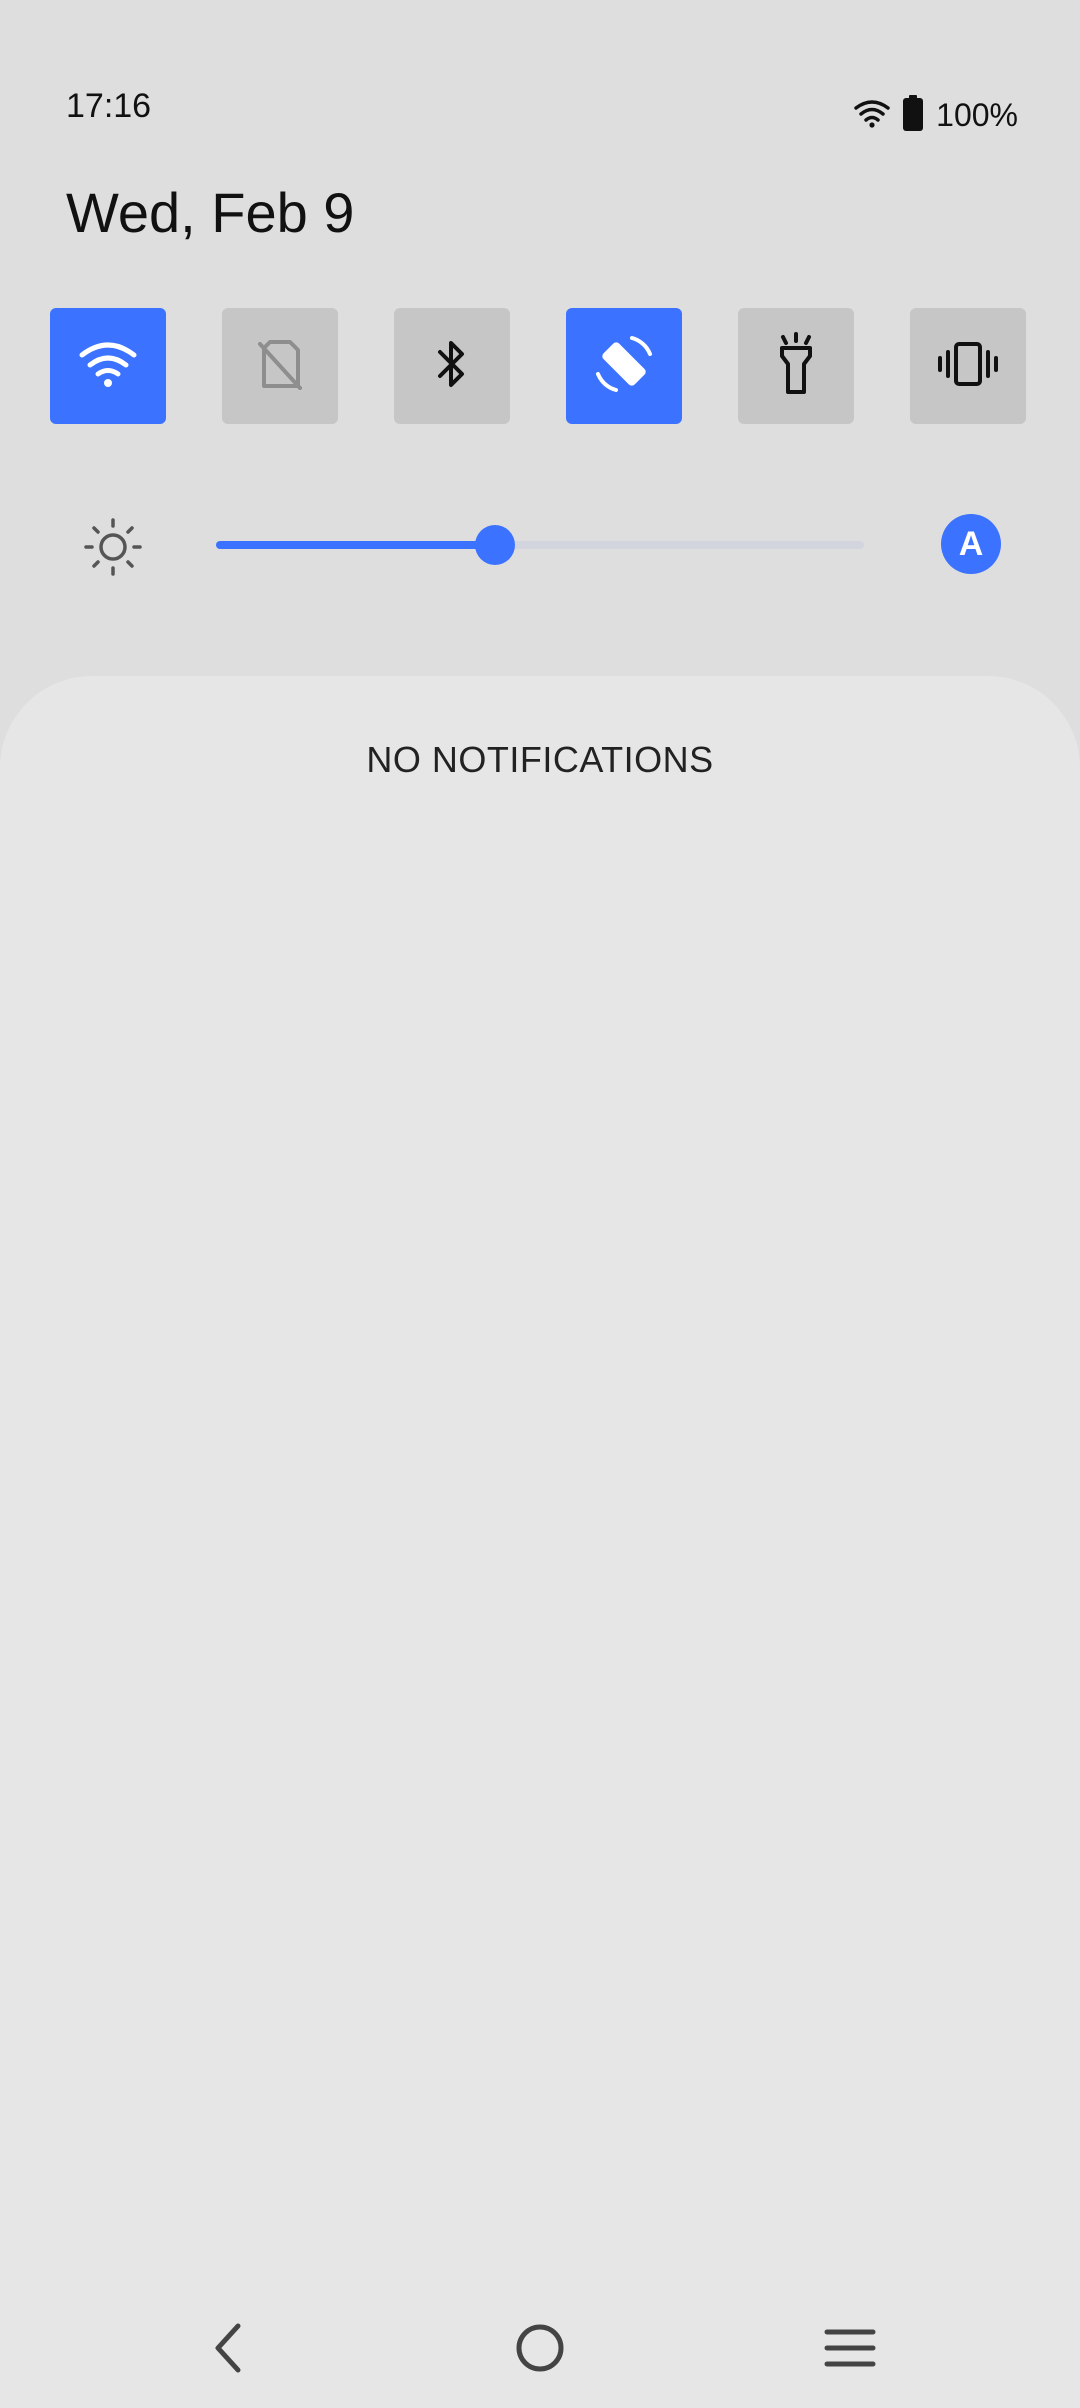 The height and width of the screenshot is (2408, 1080). What do you see at coordinates (540, 759) in the screenshot?
I see `no-notifications-label: NO NOTIFICATIONS` at bounding box center [540, 759].